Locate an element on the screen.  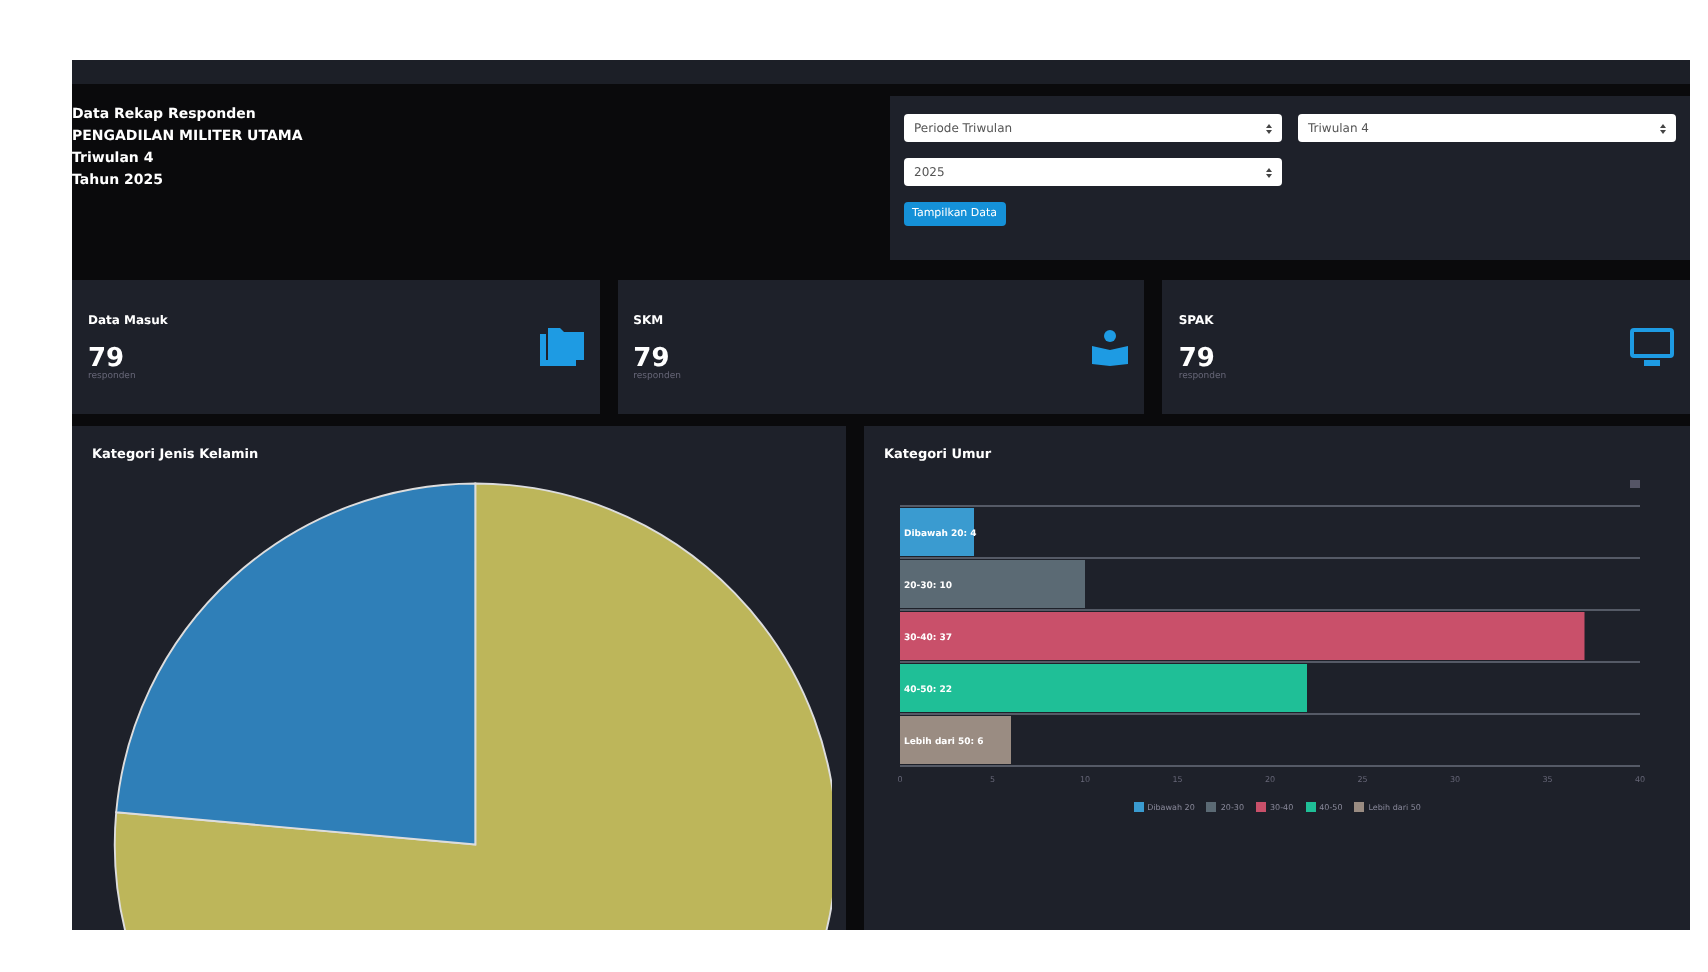
monitor-icon is located at coordinates (1651, 347).